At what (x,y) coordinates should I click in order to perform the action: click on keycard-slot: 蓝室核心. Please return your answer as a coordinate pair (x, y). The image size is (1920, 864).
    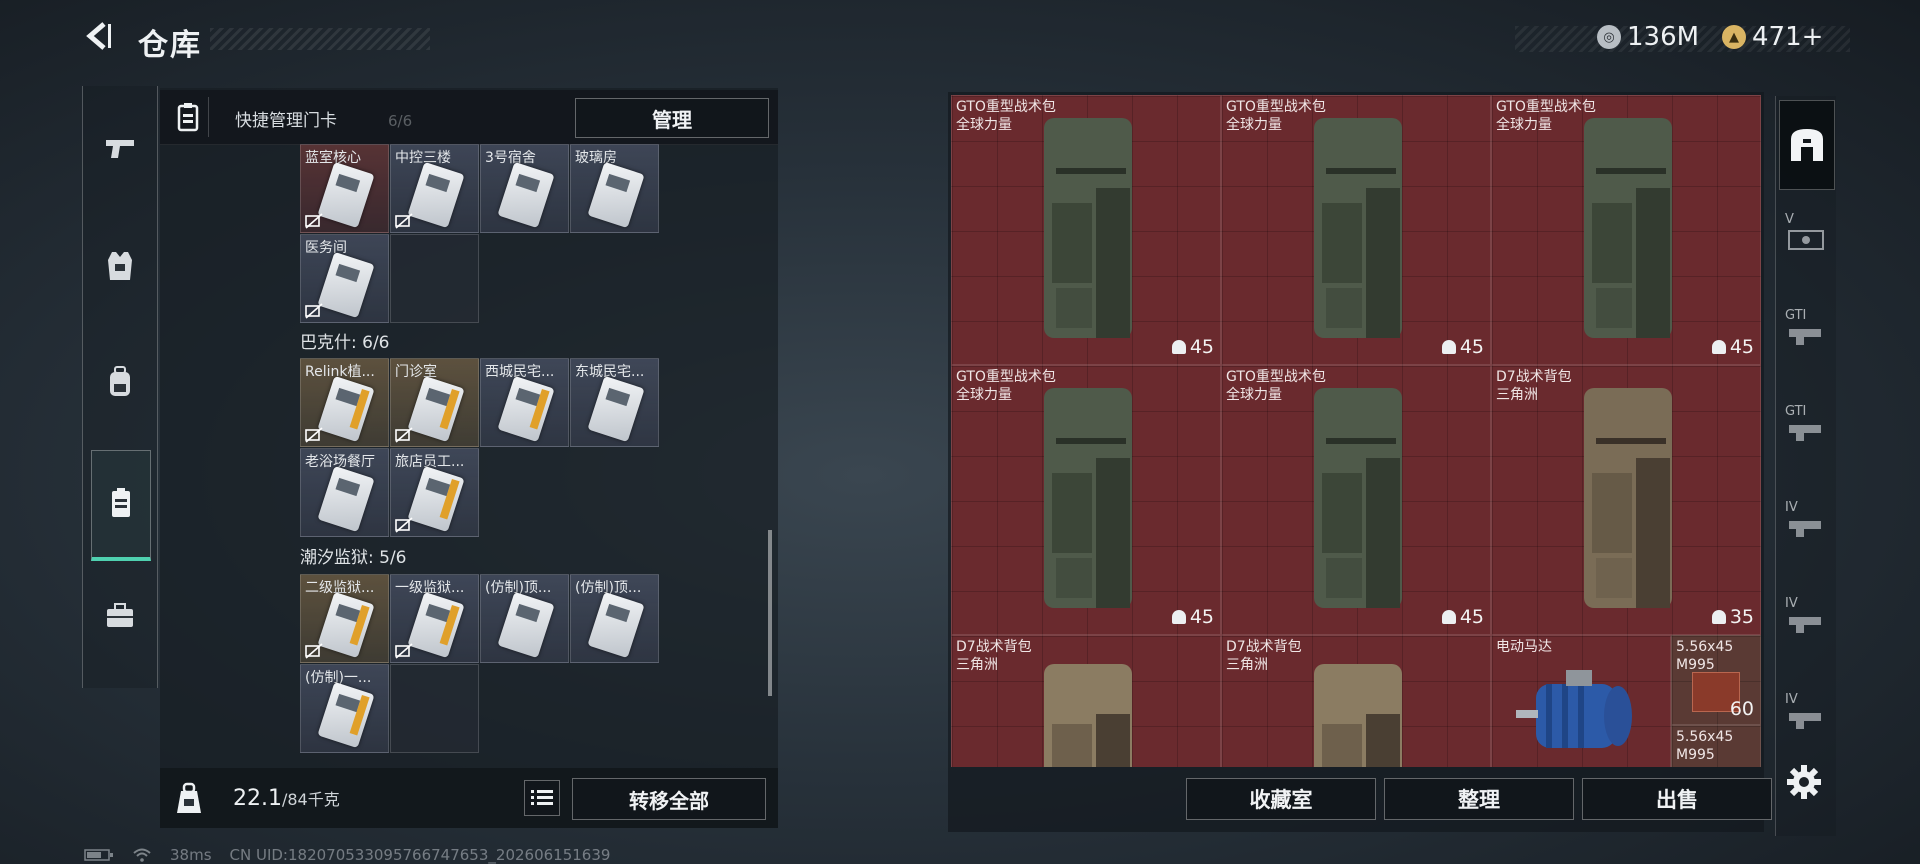
    Looking at the image, I should click on (344, 188).